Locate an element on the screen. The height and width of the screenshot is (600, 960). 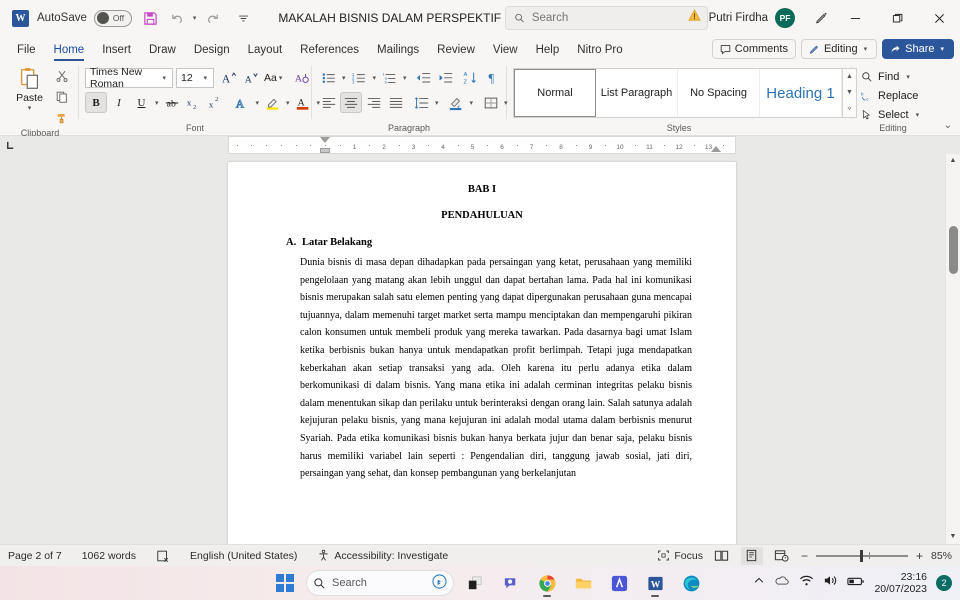
edge-icon is located at coordinates (691, 583).